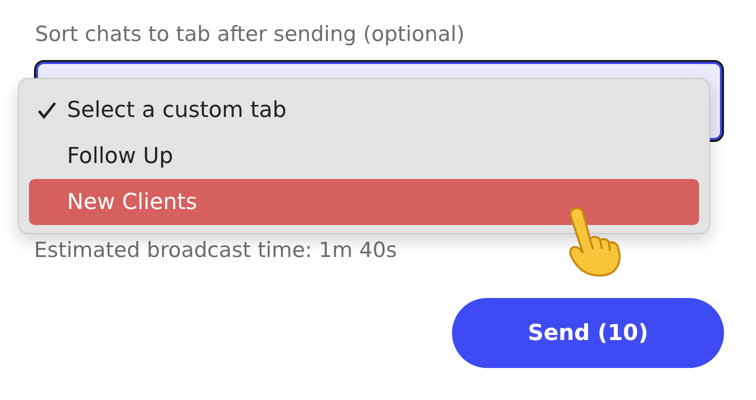 This screenshot has height=400, width=756. What do you see at coordinates (216, 250) in the screenshot?
I see `estimate-text: Estimated broadcast time: 1m 40s` at bounding box center [216, 250].